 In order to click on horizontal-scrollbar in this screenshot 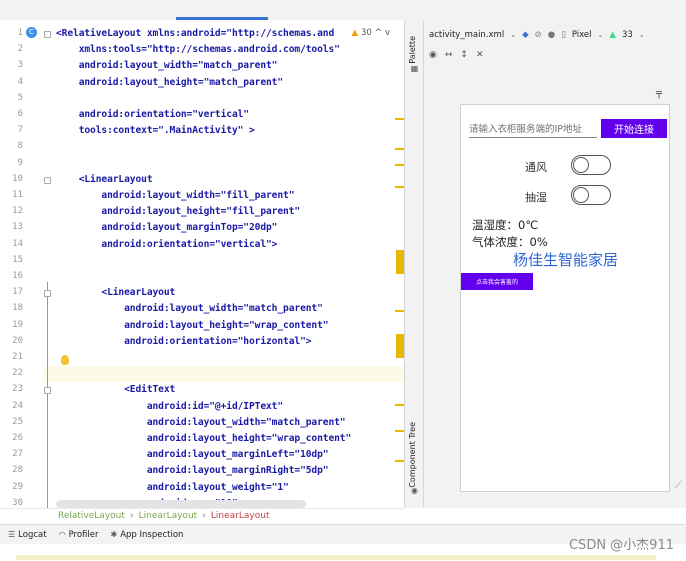, I will do `click(181, 504)`.